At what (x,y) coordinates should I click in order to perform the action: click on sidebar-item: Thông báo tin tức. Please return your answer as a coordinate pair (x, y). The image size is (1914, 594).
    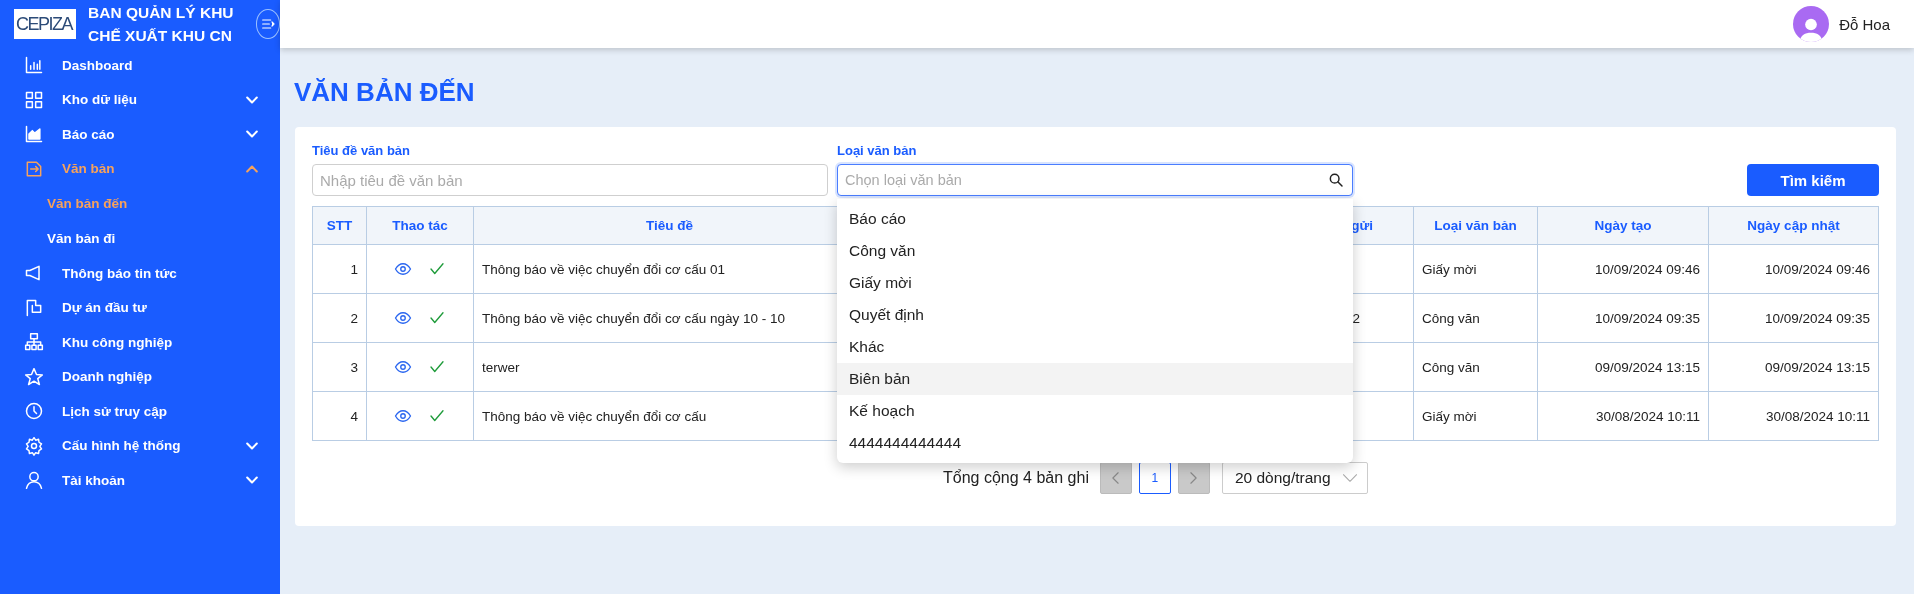
    Looking at the image, I should click on (140, 273).